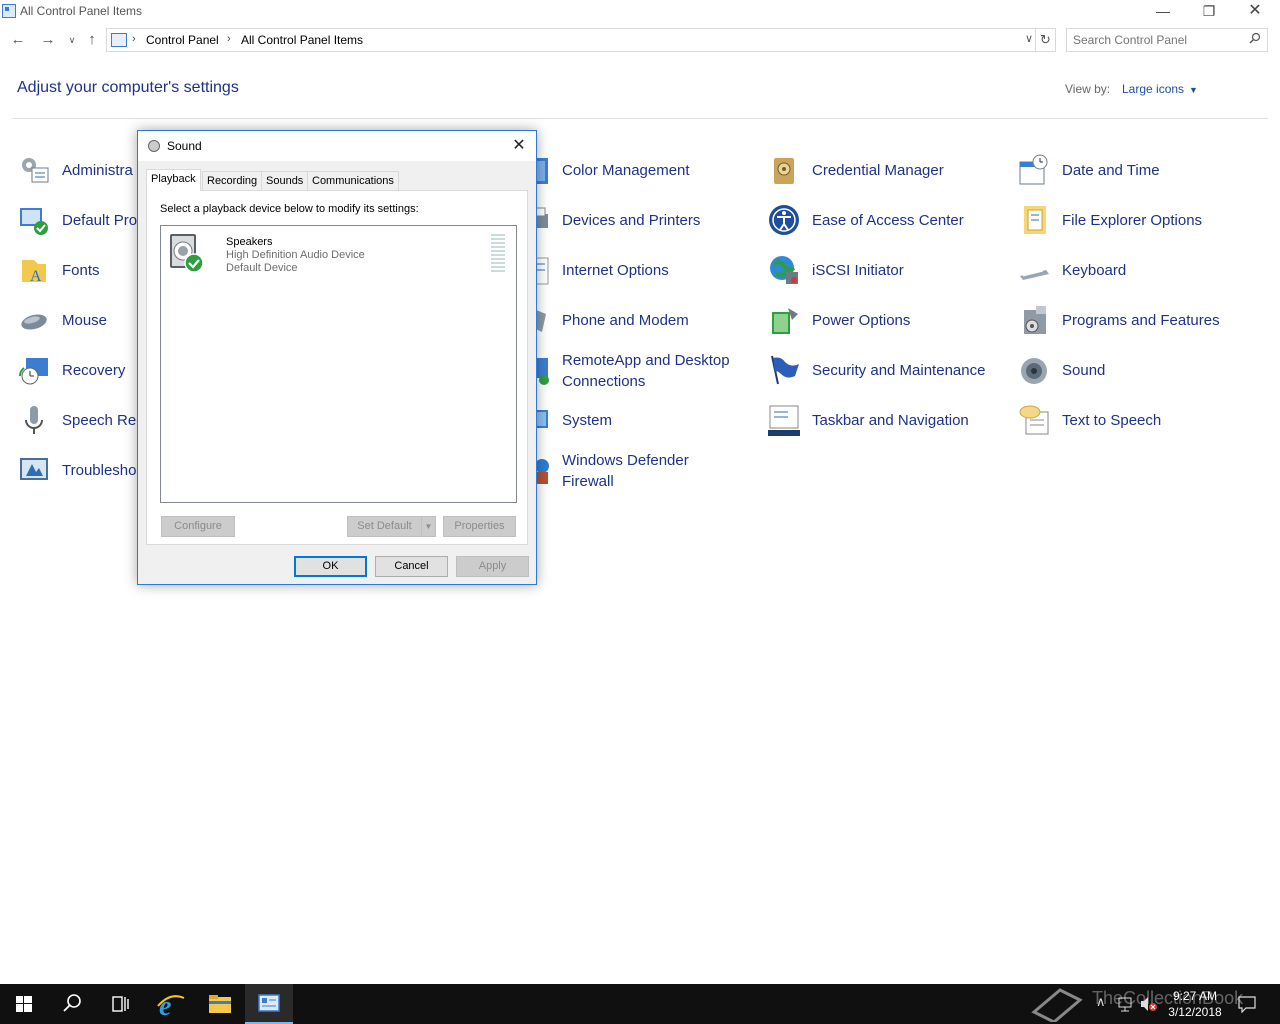  What do you see at coordinates (1195, 1012) in the screenshot?
I see `clock-date: 3/12/2018` at bounding box center [1195, 1012].